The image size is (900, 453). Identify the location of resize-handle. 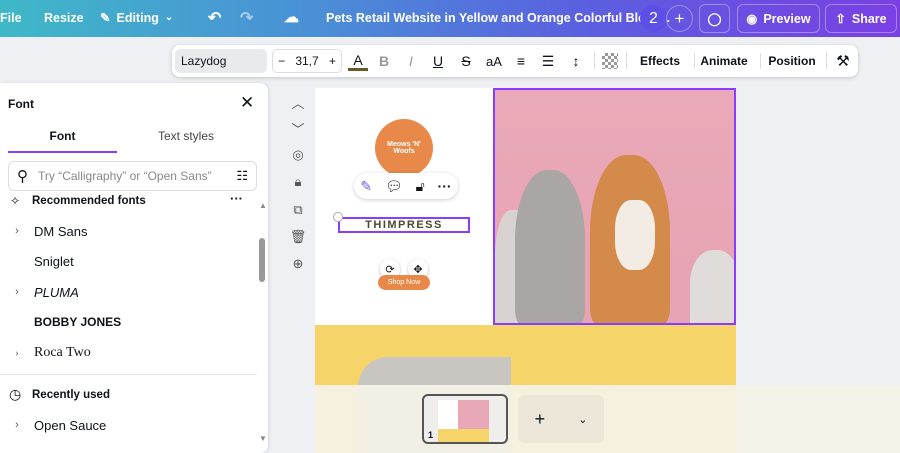
(338, 217).